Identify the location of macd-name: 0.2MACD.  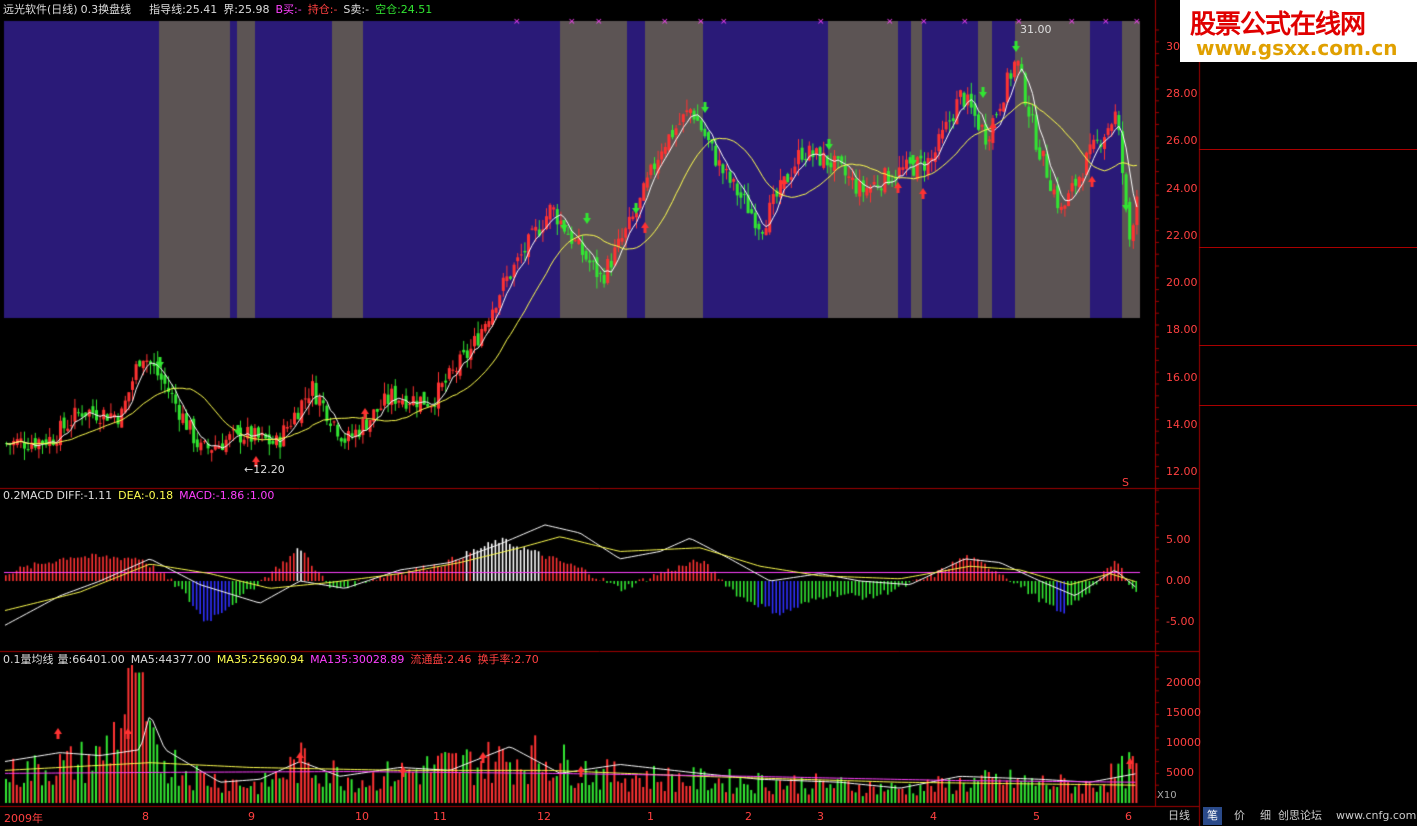
(28, 495).